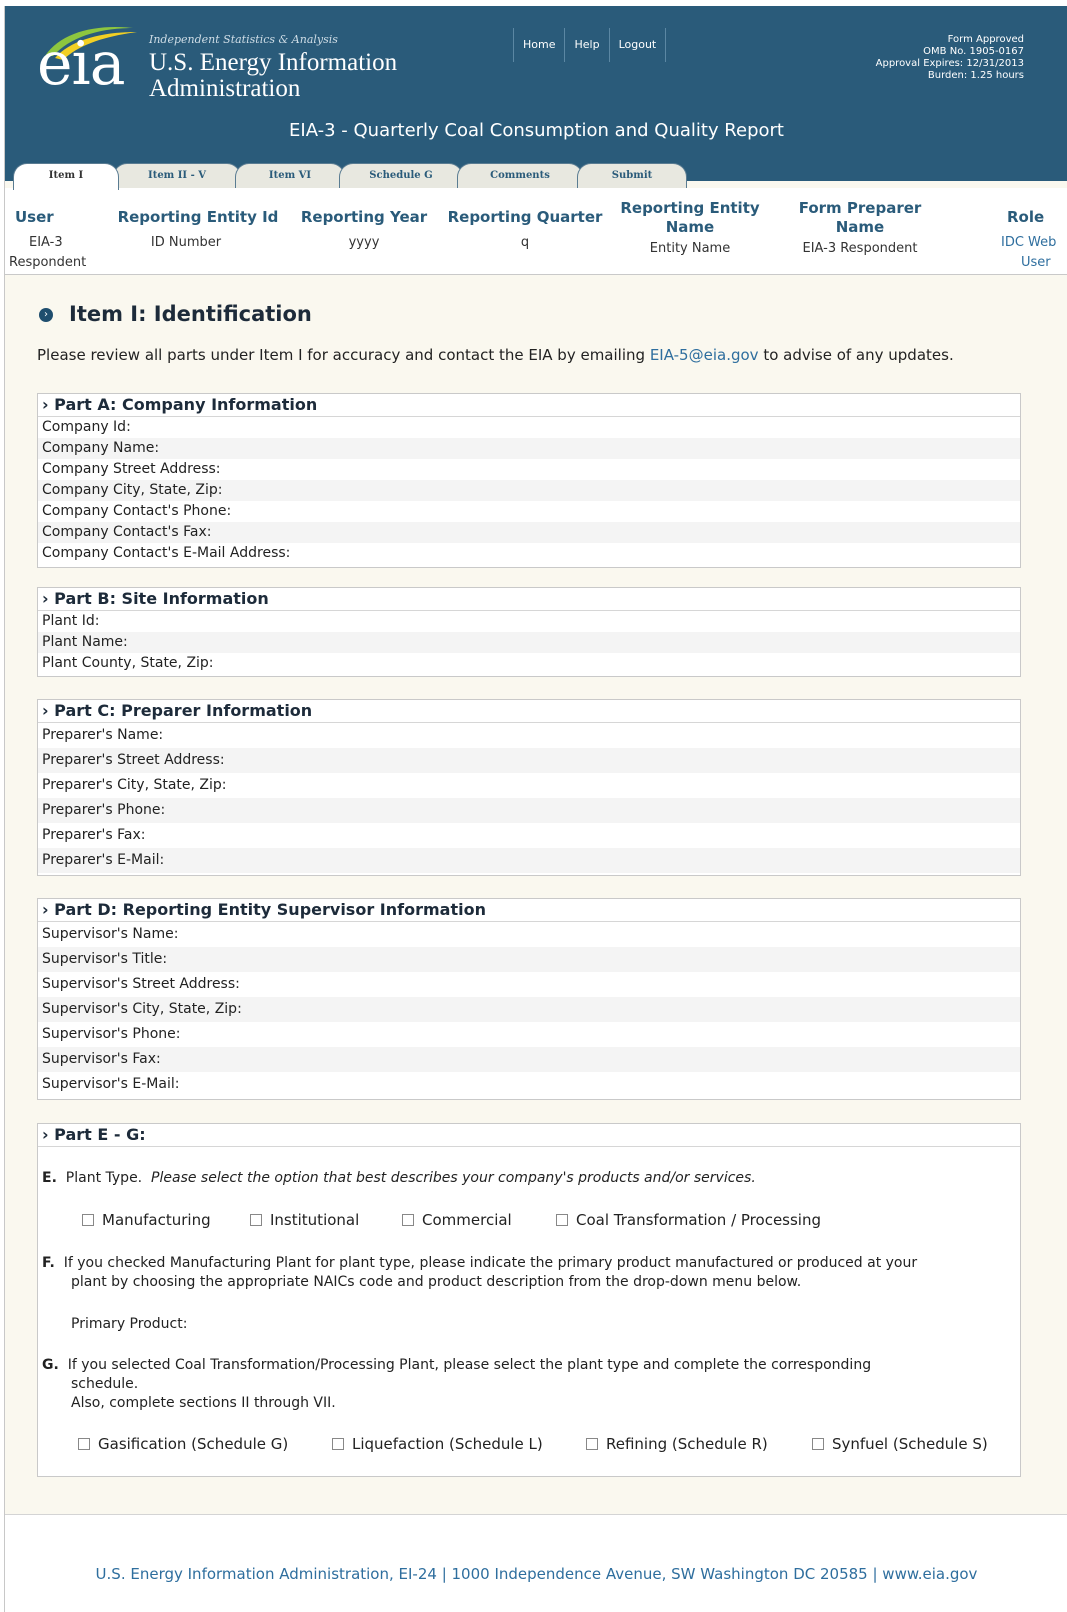  What do you see at coordinates (161, 598) in the screenshot?
I see `part-b-title-text: Part B: Site Information` at bounding box center [161, 598].